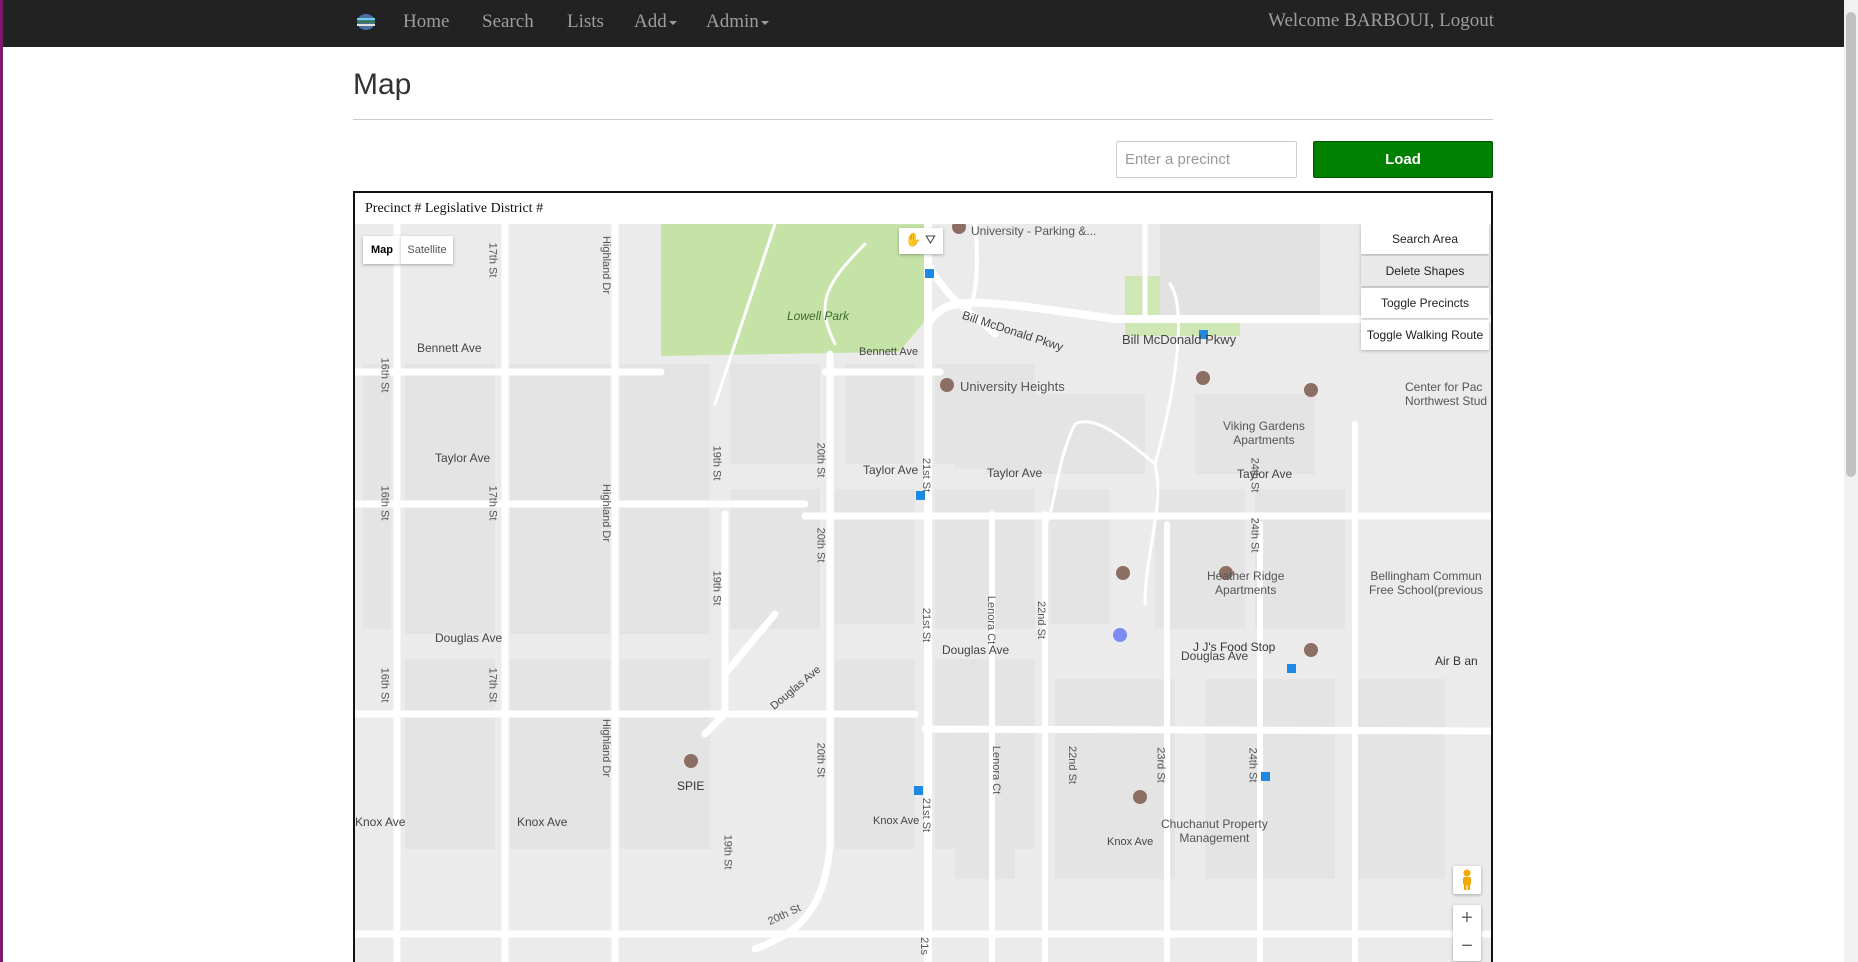 The height and width of the screenshot is (962, 1858). Describe the element at coordinates (1467, 880) in the screenshot. I see `street-view-pegman-icon` at that location.